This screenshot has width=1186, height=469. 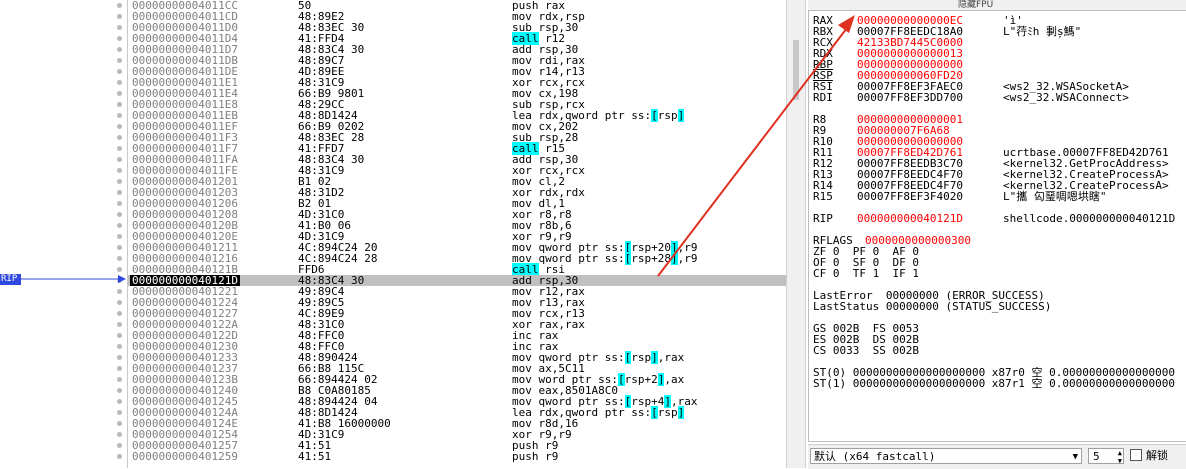 What do you see at coordinates (999, 251) in the screenshot?
I see `flags-row: ZF 0 PF 0 AF 0` at bounding box center [999, 251].